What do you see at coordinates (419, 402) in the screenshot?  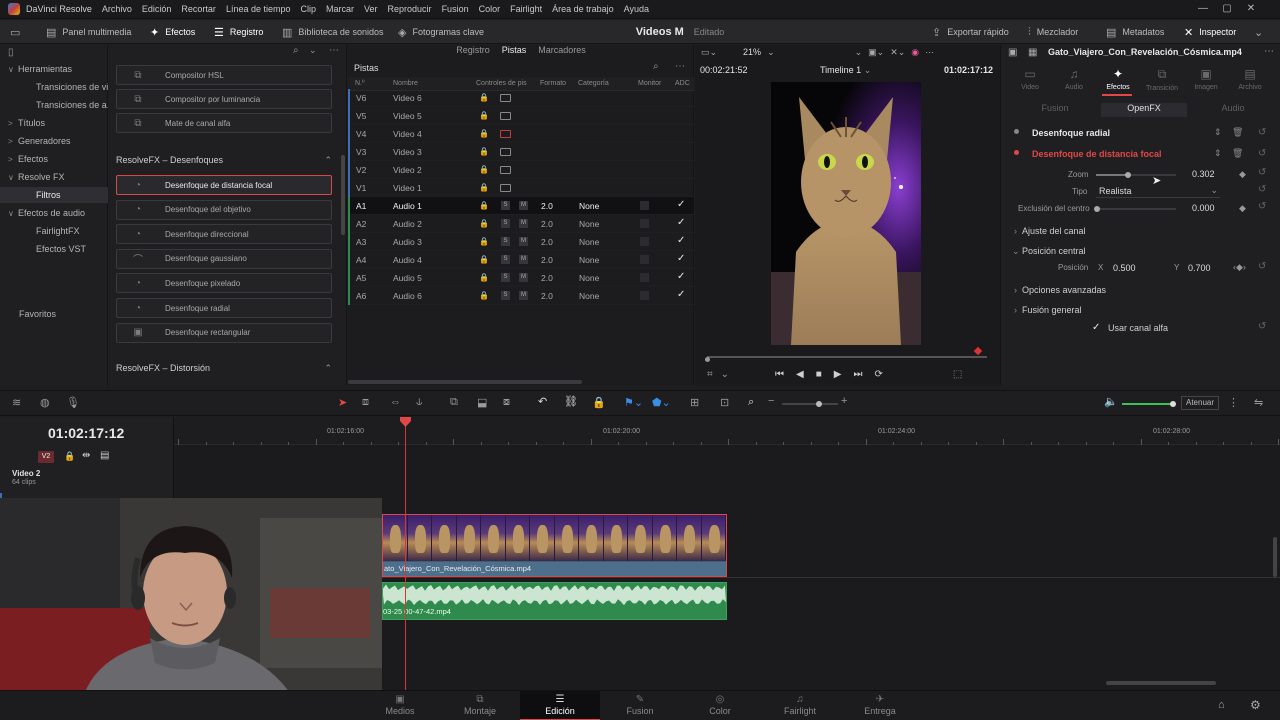 I see `blade-tool-icon: ⫝` at bounding box center [419, 402].